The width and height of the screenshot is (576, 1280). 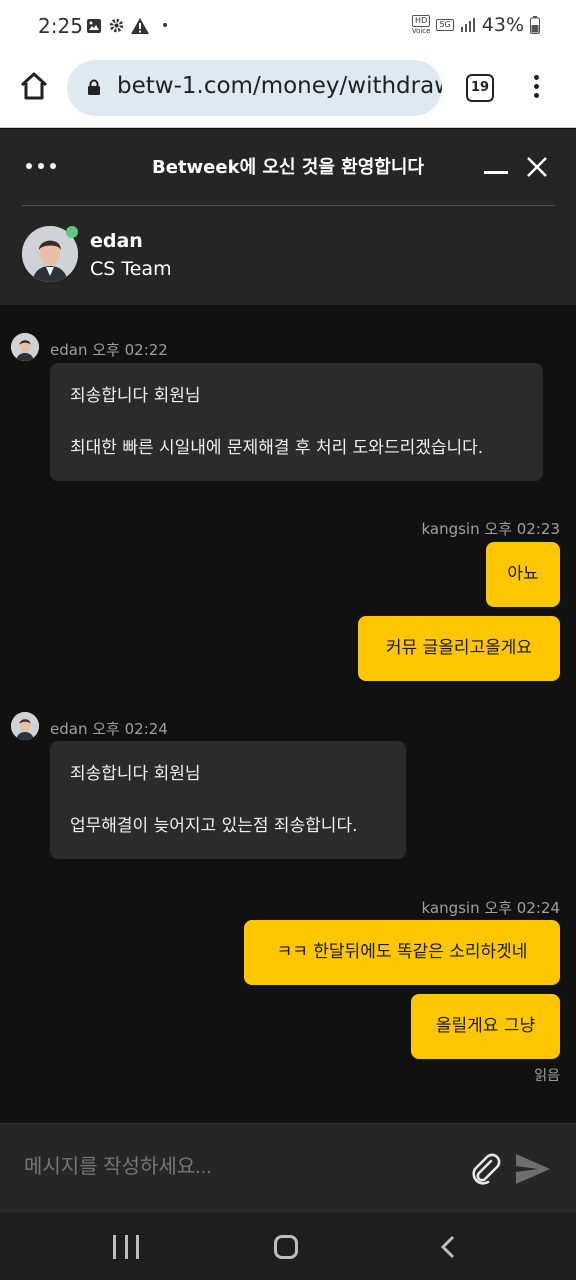 What do you see at coordinates (523, 574) in the screenshot?
I see `outgoing-message: 아뇨` at bounding box center [523, 574].